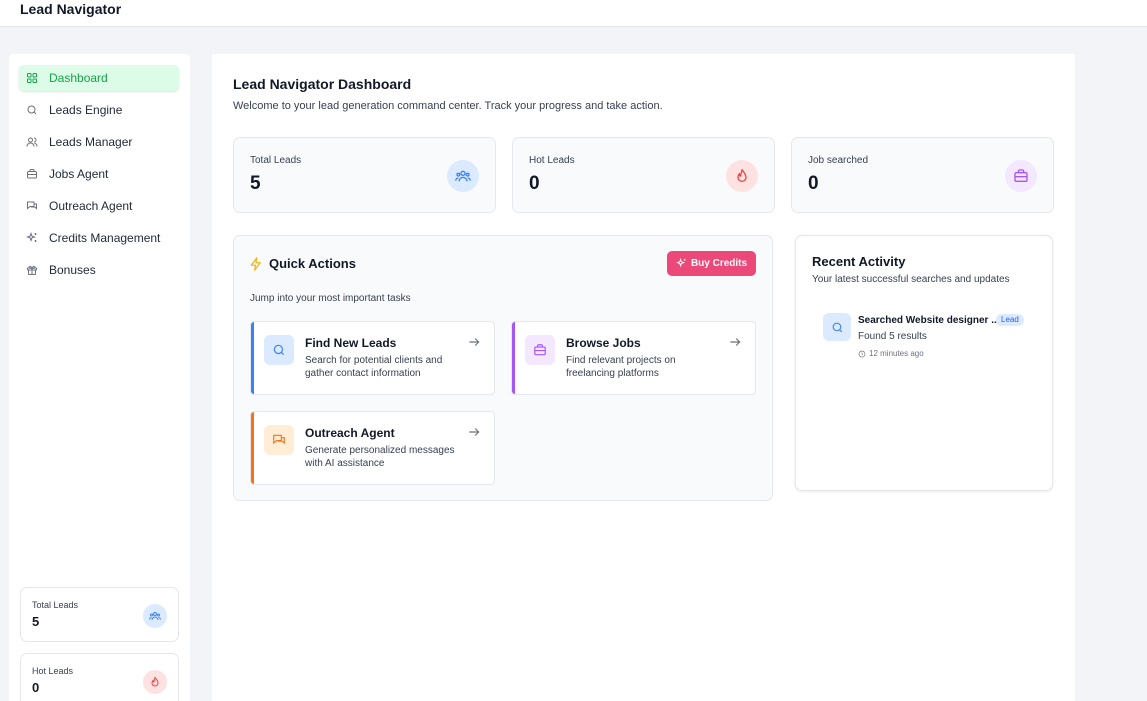 Image resolution: width=1147 pixels, height=701 pixels. What do you see at coordinates (350, 433) in the screenshot?
I see `action-title: Outreach Agent` at bounding box center [350, 433].